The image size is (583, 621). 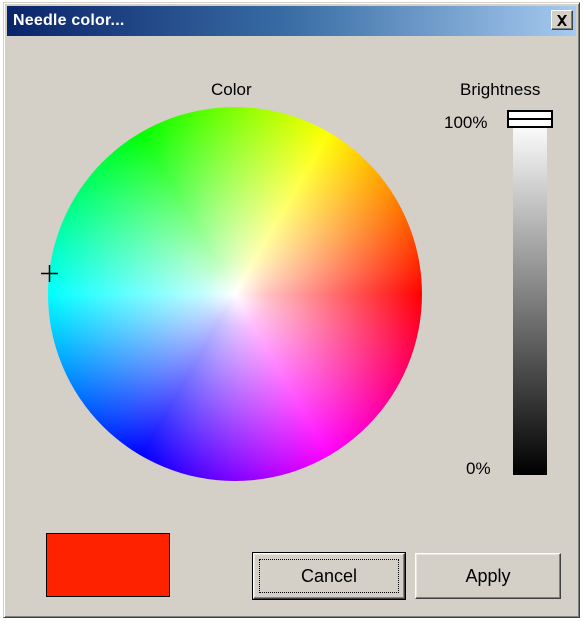 What do you see at coordinates (466, 122) in the screenshot?
I see `brightness-max-label: 100%` at bounding box center [466, 122].